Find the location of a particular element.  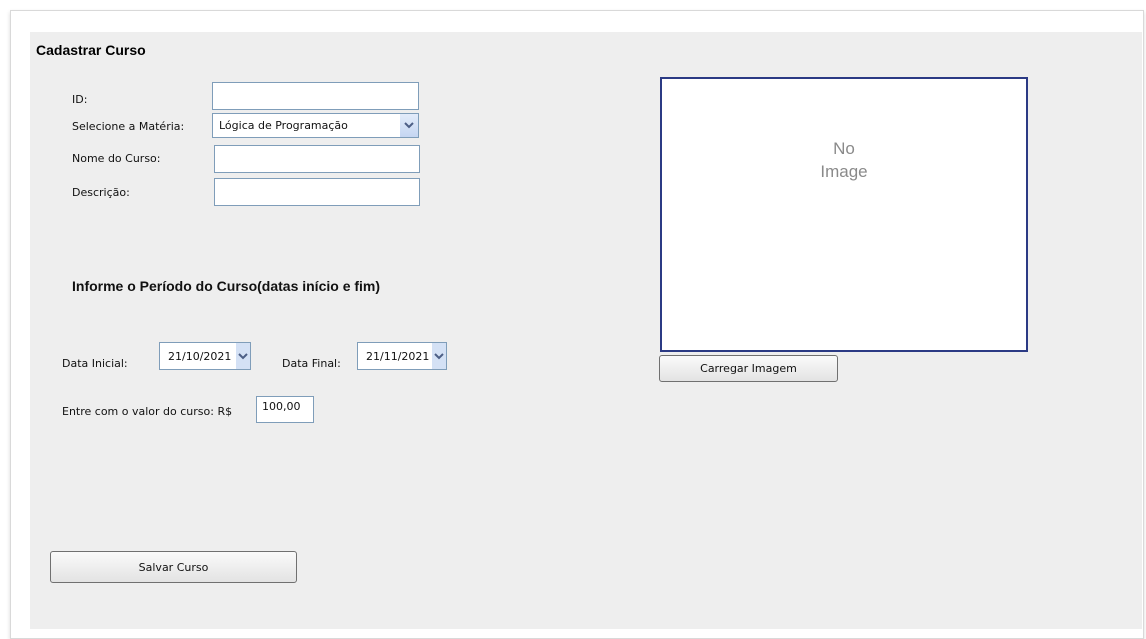

no-image-line2: Image is located at coordinates (844, 171).